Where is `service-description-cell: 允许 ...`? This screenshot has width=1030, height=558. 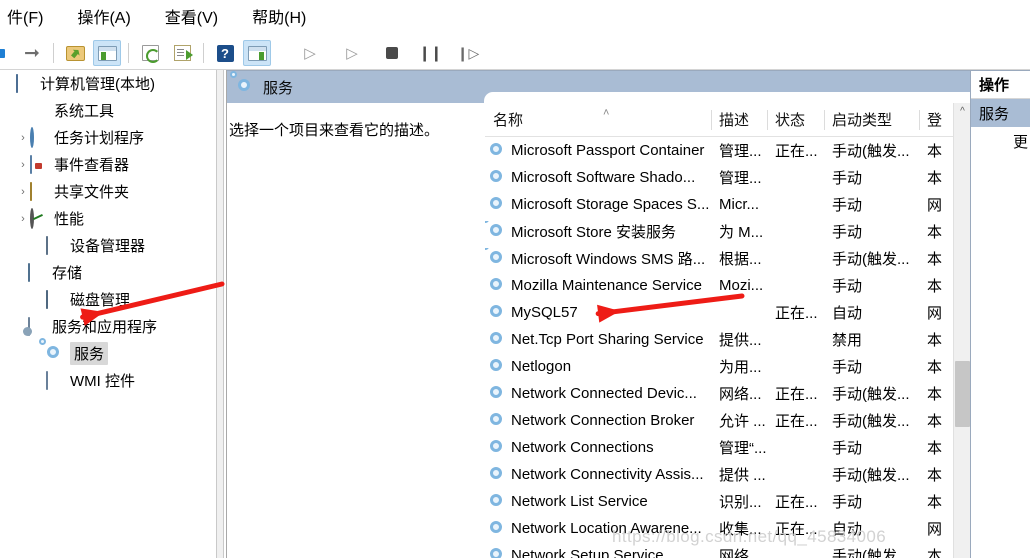 service-description-cell: 允许 ... is located at coordinates (742, 421).